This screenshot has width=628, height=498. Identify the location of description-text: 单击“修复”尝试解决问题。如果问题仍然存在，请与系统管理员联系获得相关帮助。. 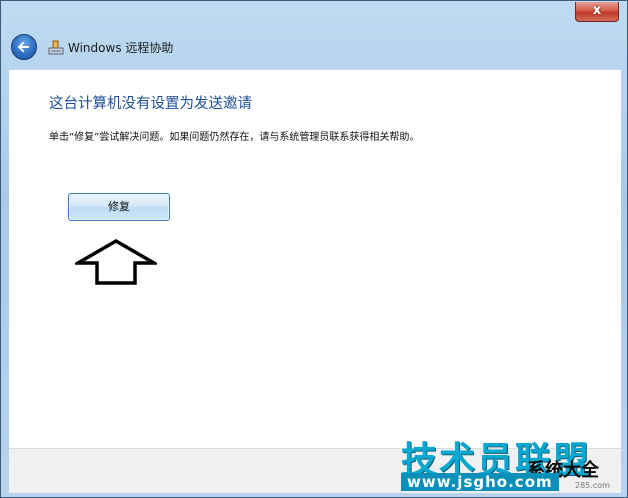
(234, 137).